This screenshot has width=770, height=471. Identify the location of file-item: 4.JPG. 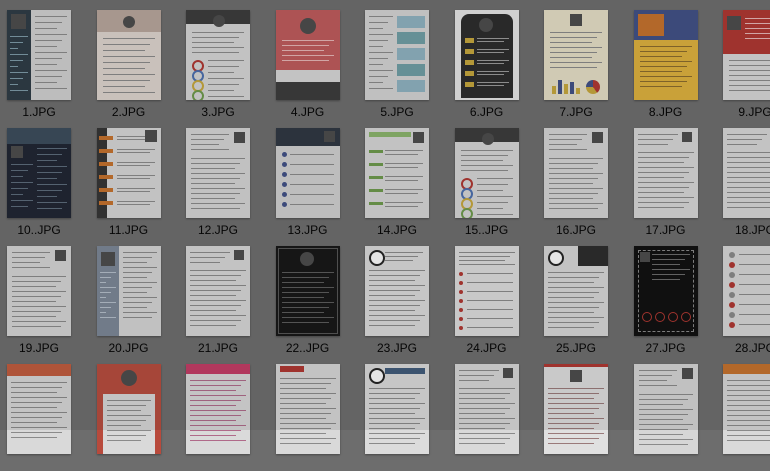
(313, 60).